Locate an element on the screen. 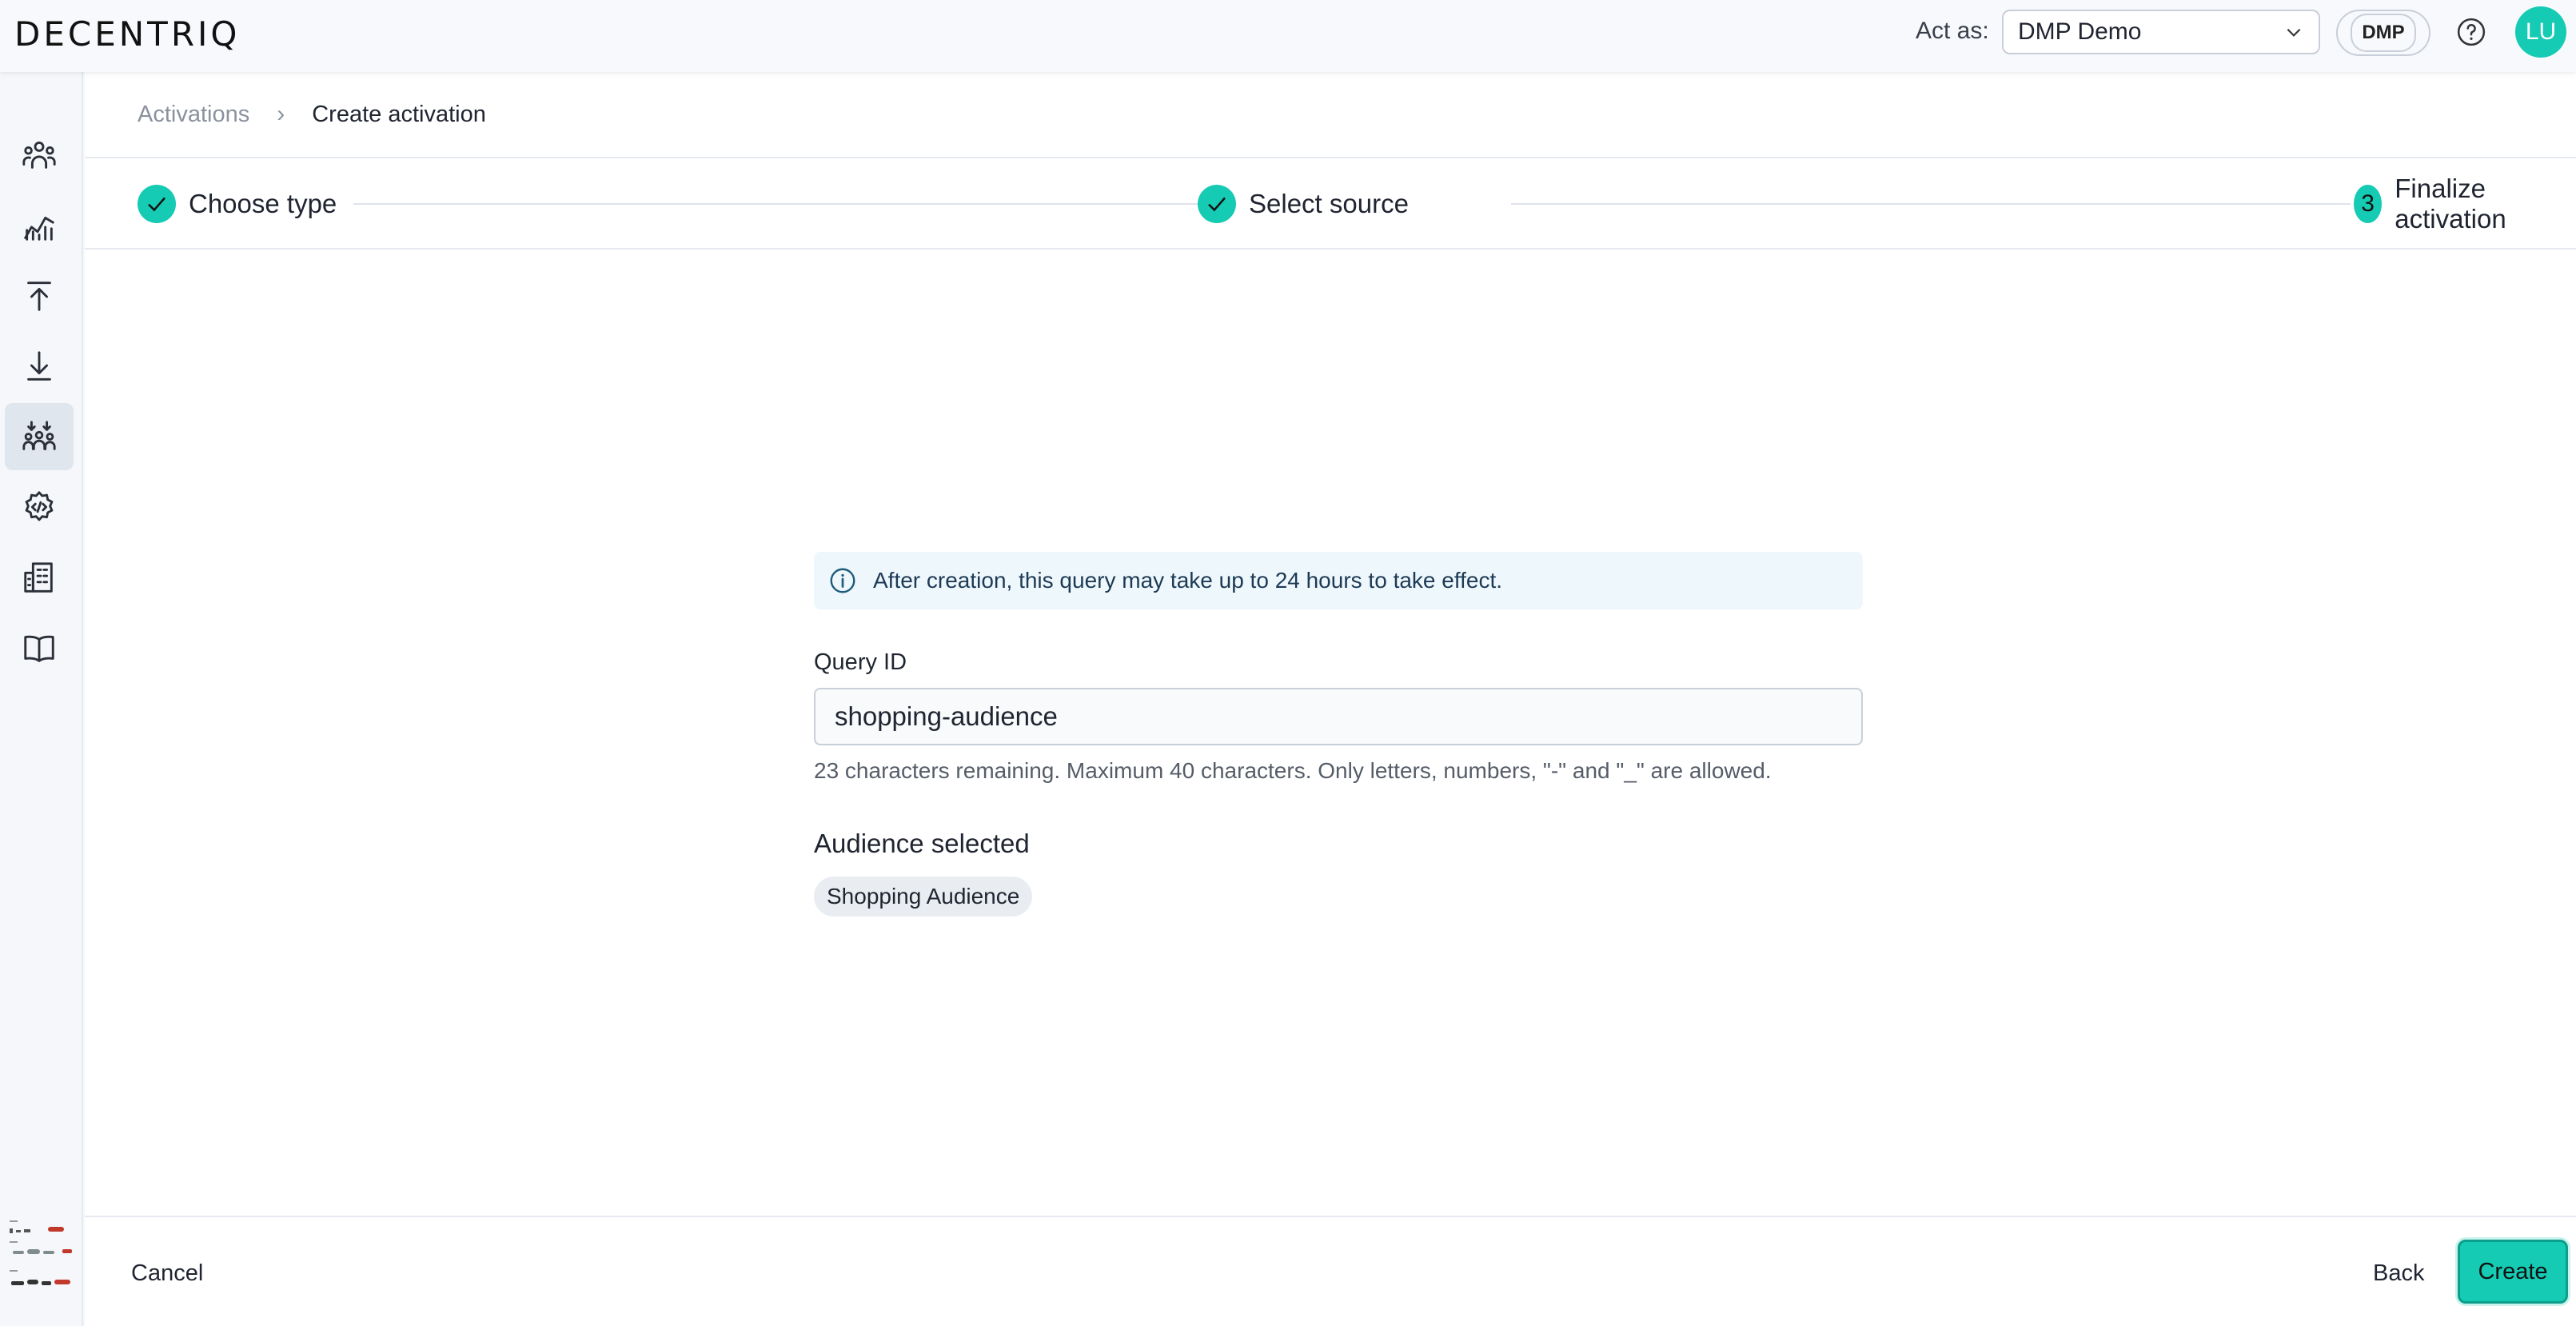 The height and width of the screenshot is (1326, 2576). sidebar is located at coordinates (41, 699).